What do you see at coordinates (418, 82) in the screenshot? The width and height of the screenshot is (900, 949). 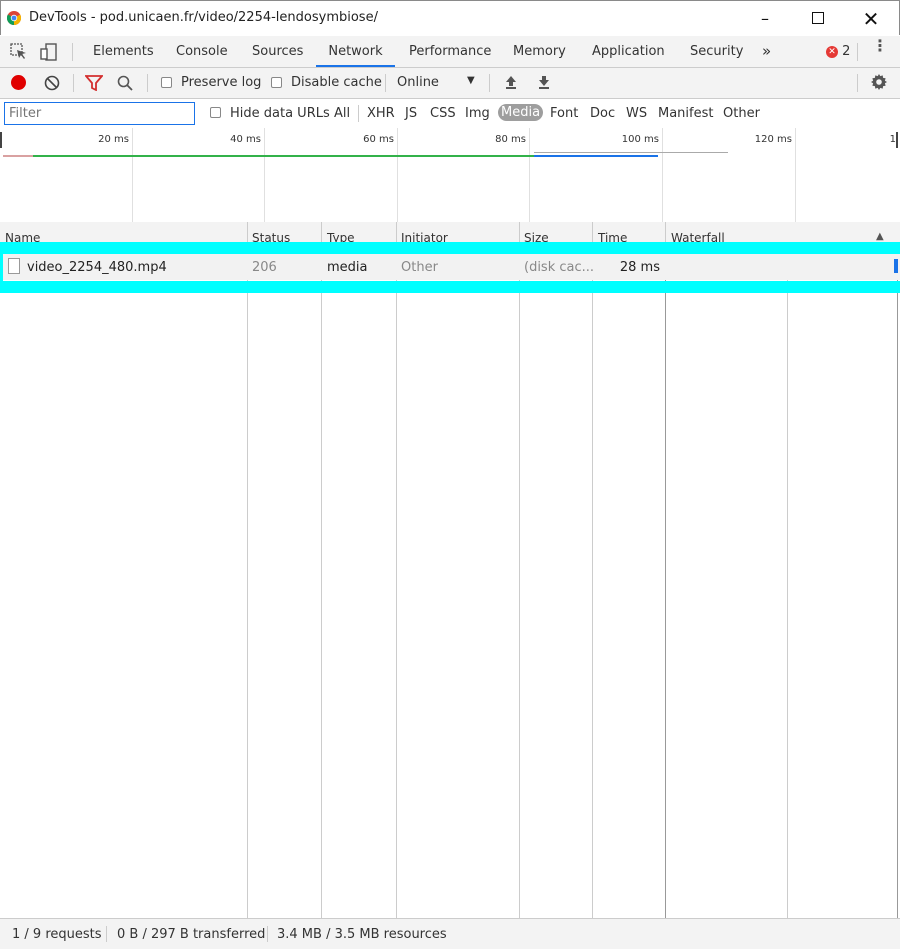 I see `throttle-value: Online` at bounding box center [418, 82].